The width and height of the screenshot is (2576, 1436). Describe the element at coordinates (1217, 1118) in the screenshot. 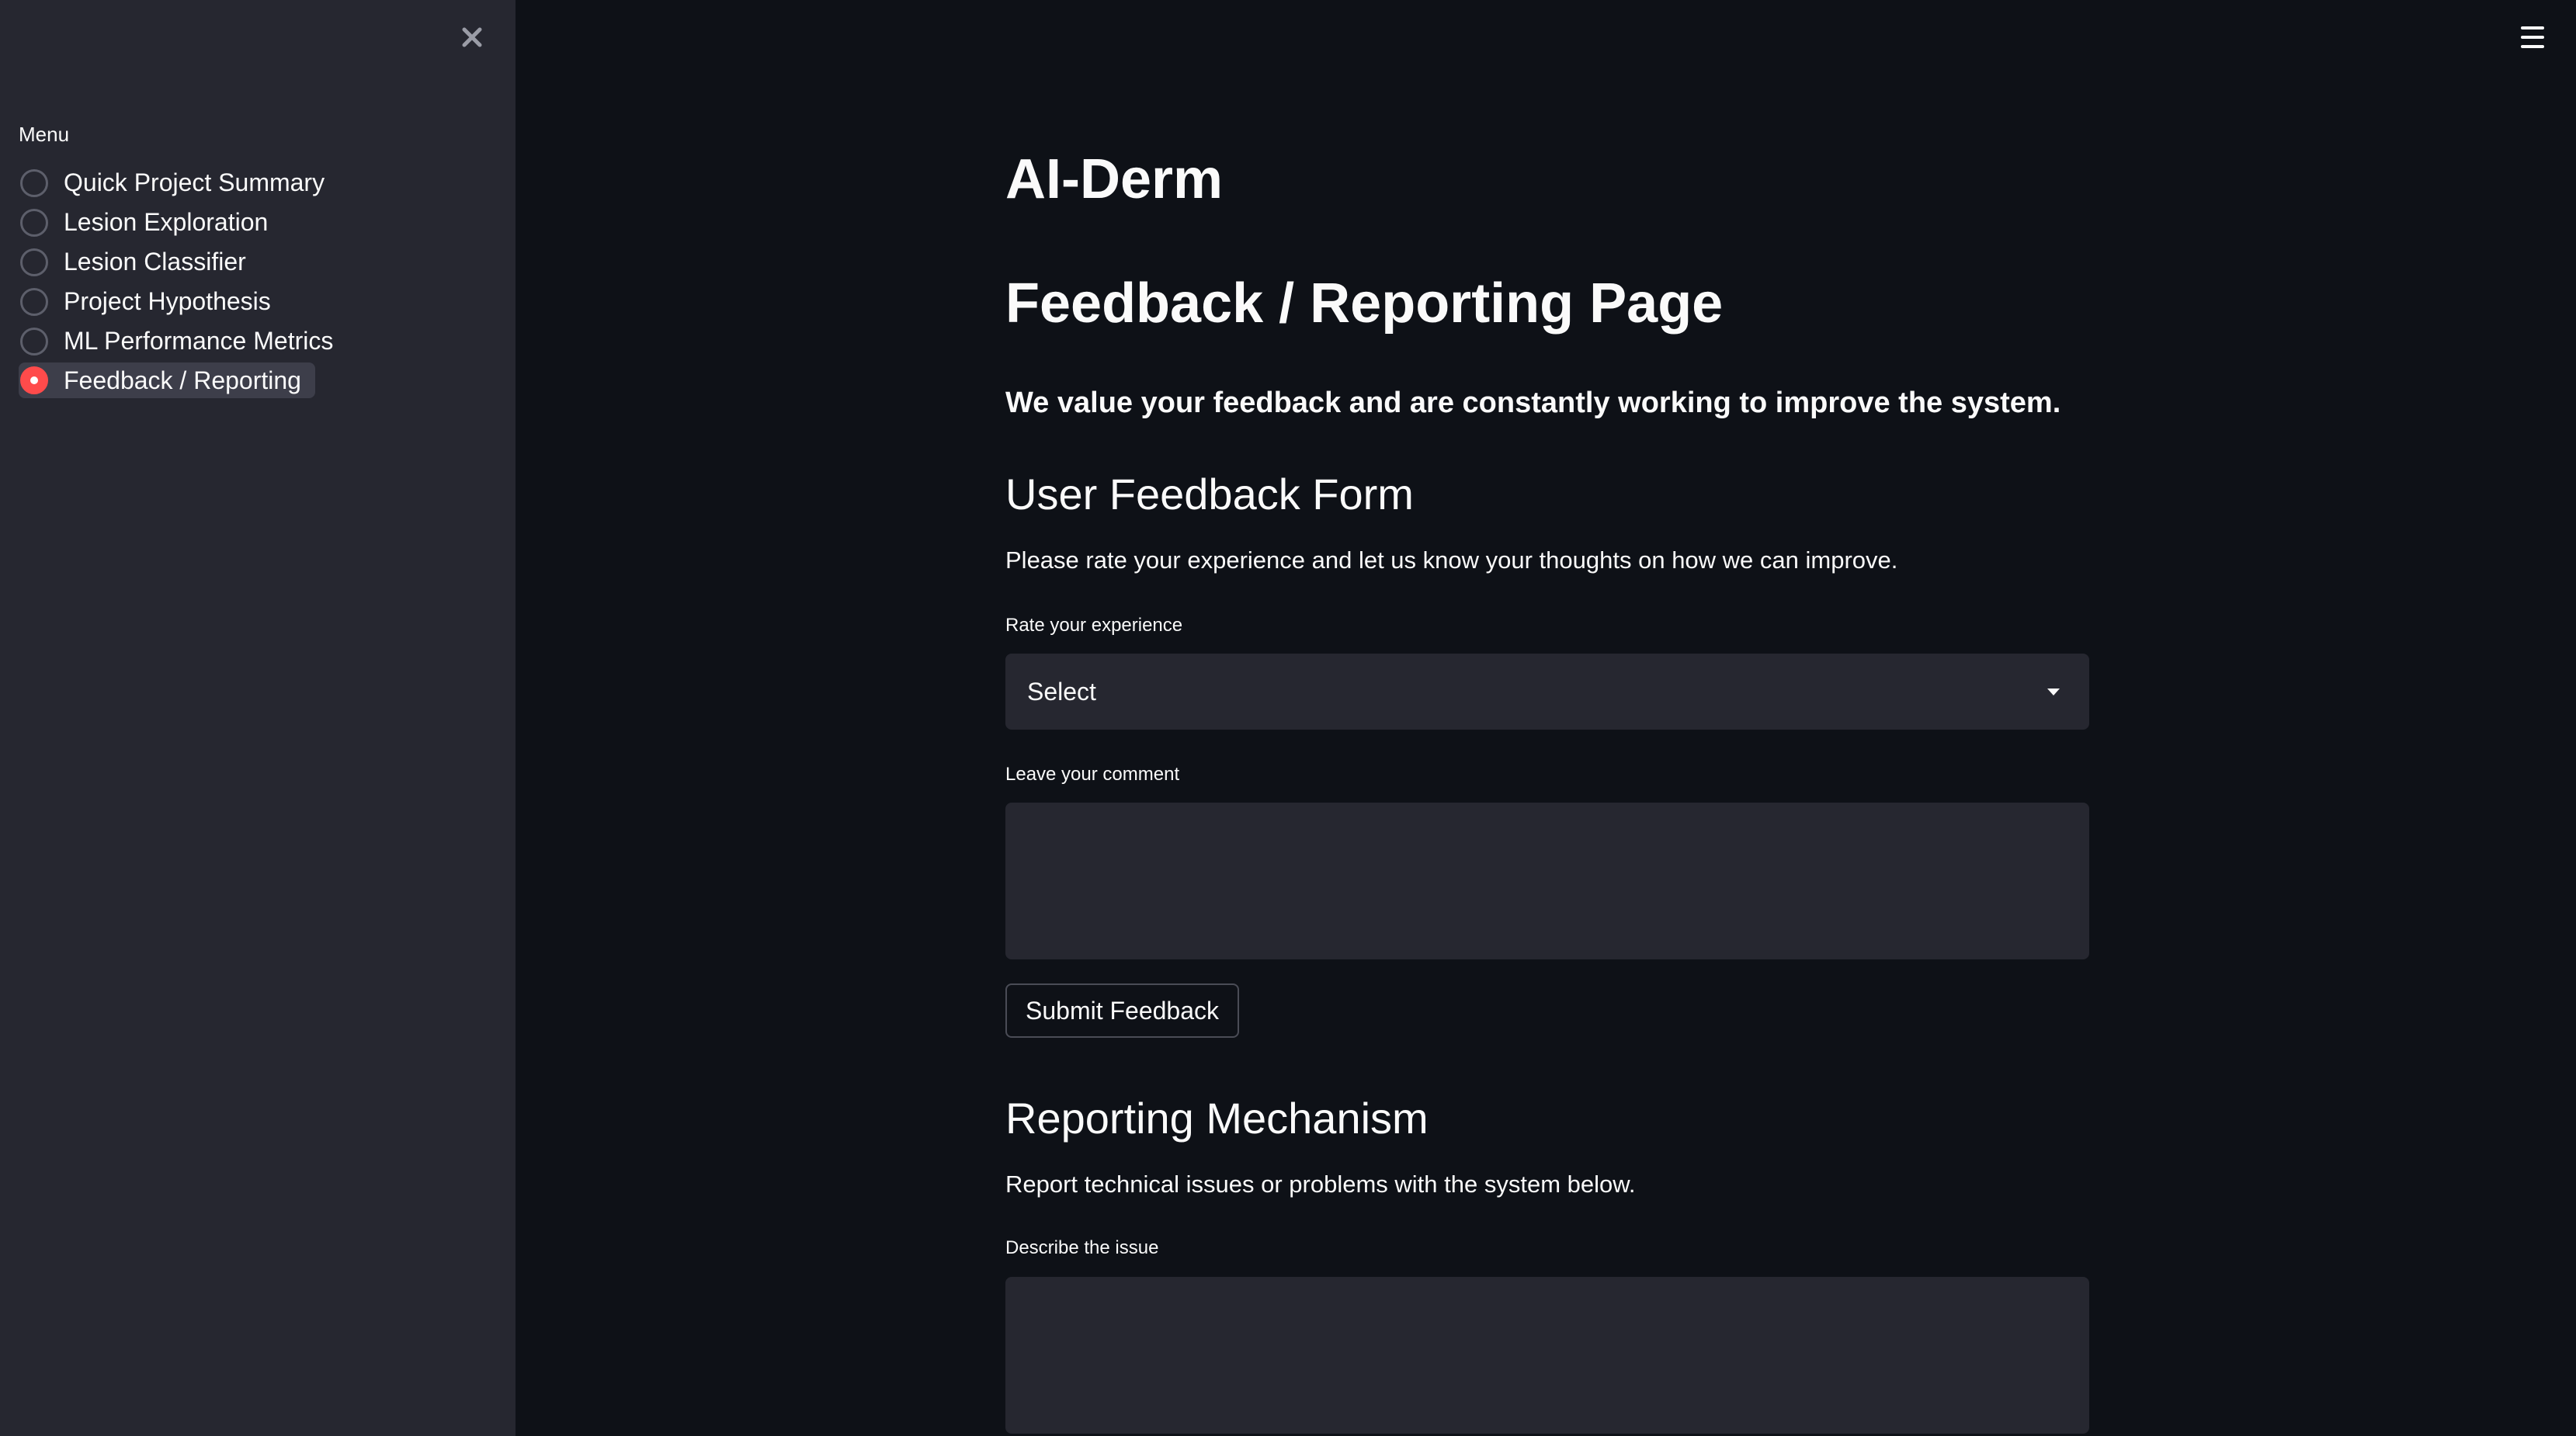

I see `reporting-heading: Reporting Mechanism` at that location.